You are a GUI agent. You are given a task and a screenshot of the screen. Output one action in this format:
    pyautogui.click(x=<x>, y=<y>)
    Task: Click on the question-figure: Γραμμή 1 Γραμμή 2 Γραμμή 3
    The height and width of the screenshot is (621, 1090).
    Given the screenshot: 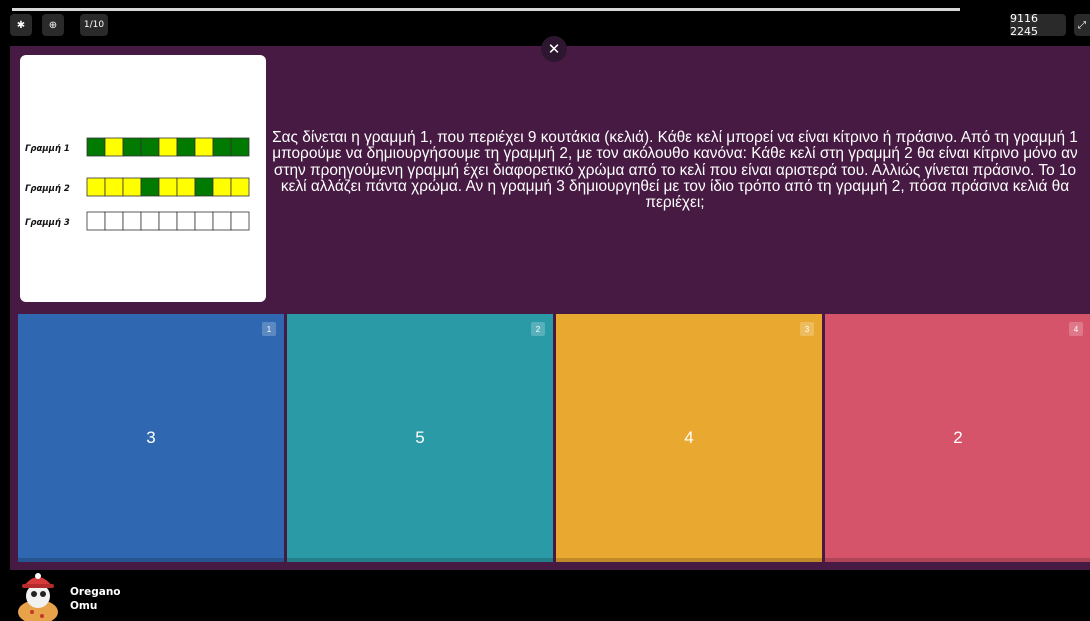 What is the action you would take?
    pyautogui.click(x=143, y=178)
    